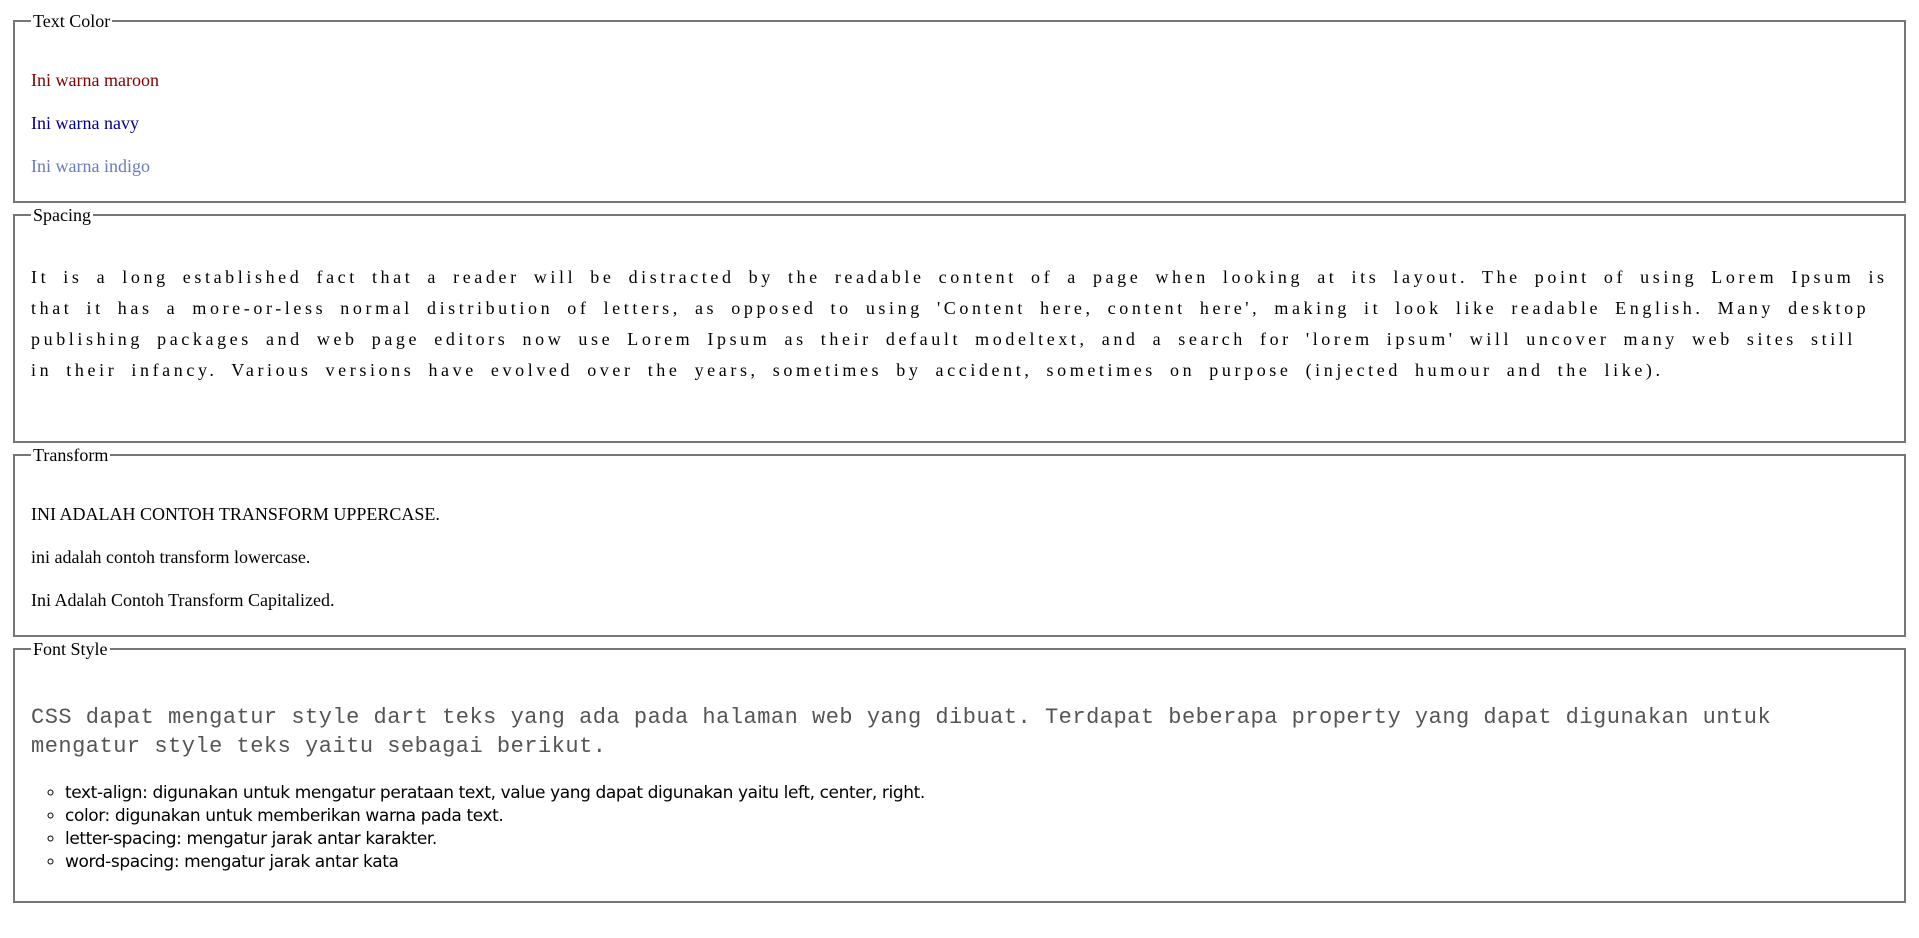  Describe the element at coordinates (72, 21) in the screenshot. I see `text-color-legend: Text Color` at that location.